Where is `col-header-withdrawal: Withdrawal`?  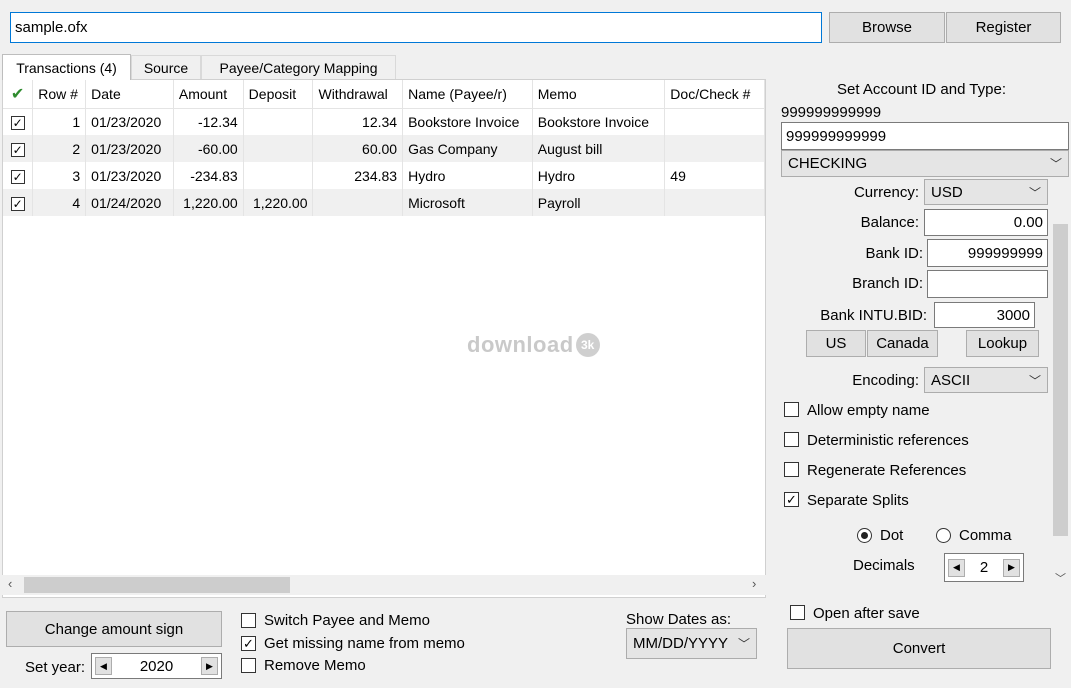 col-header-withdrawal: Withdrawal is located at coordinates (358, 94).